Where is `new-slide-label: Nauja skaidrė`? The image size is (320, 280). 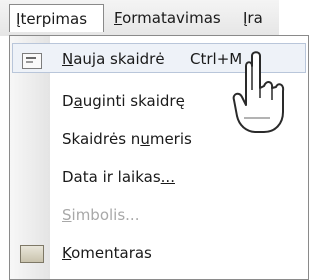
new-slide-label: Nauja skaidrė is located at coordinates (113, 59).